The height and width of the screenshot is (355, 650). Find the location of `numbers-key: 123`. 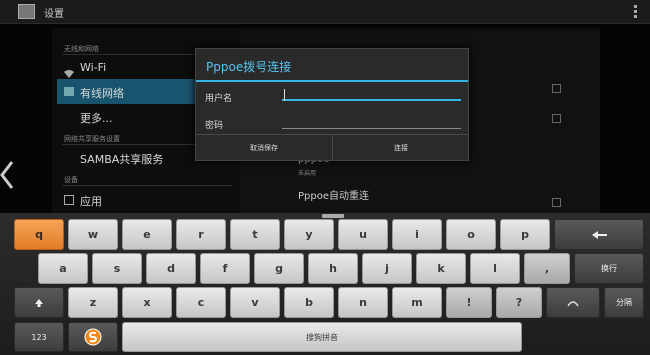

numbers-key: 123 is located at coordinates (39, 337).